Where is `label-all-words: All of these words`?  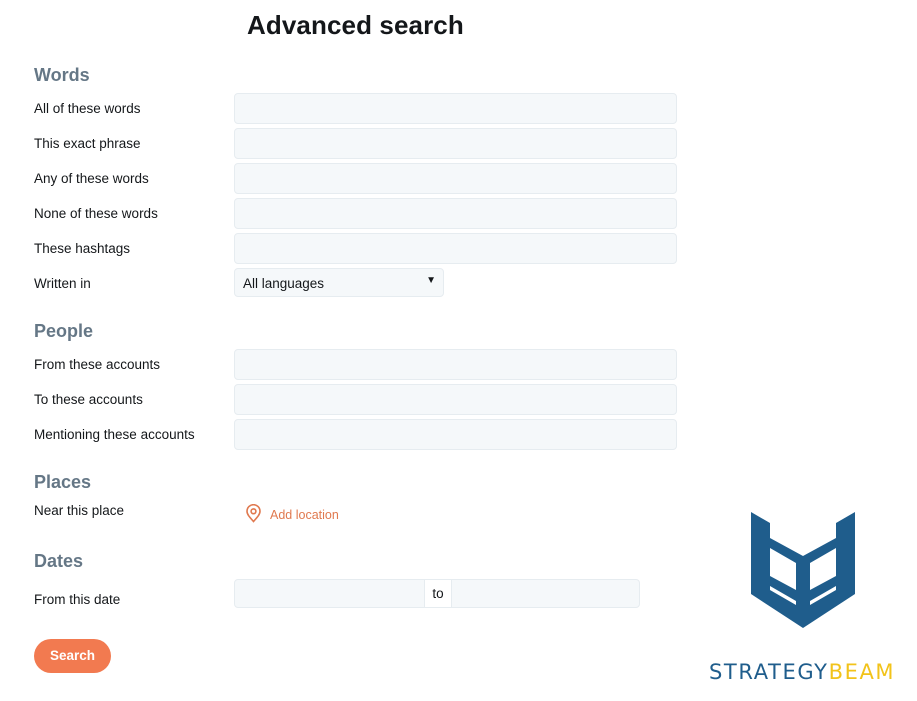
label-all-words: All of these words is located at coordinates (87, 108).